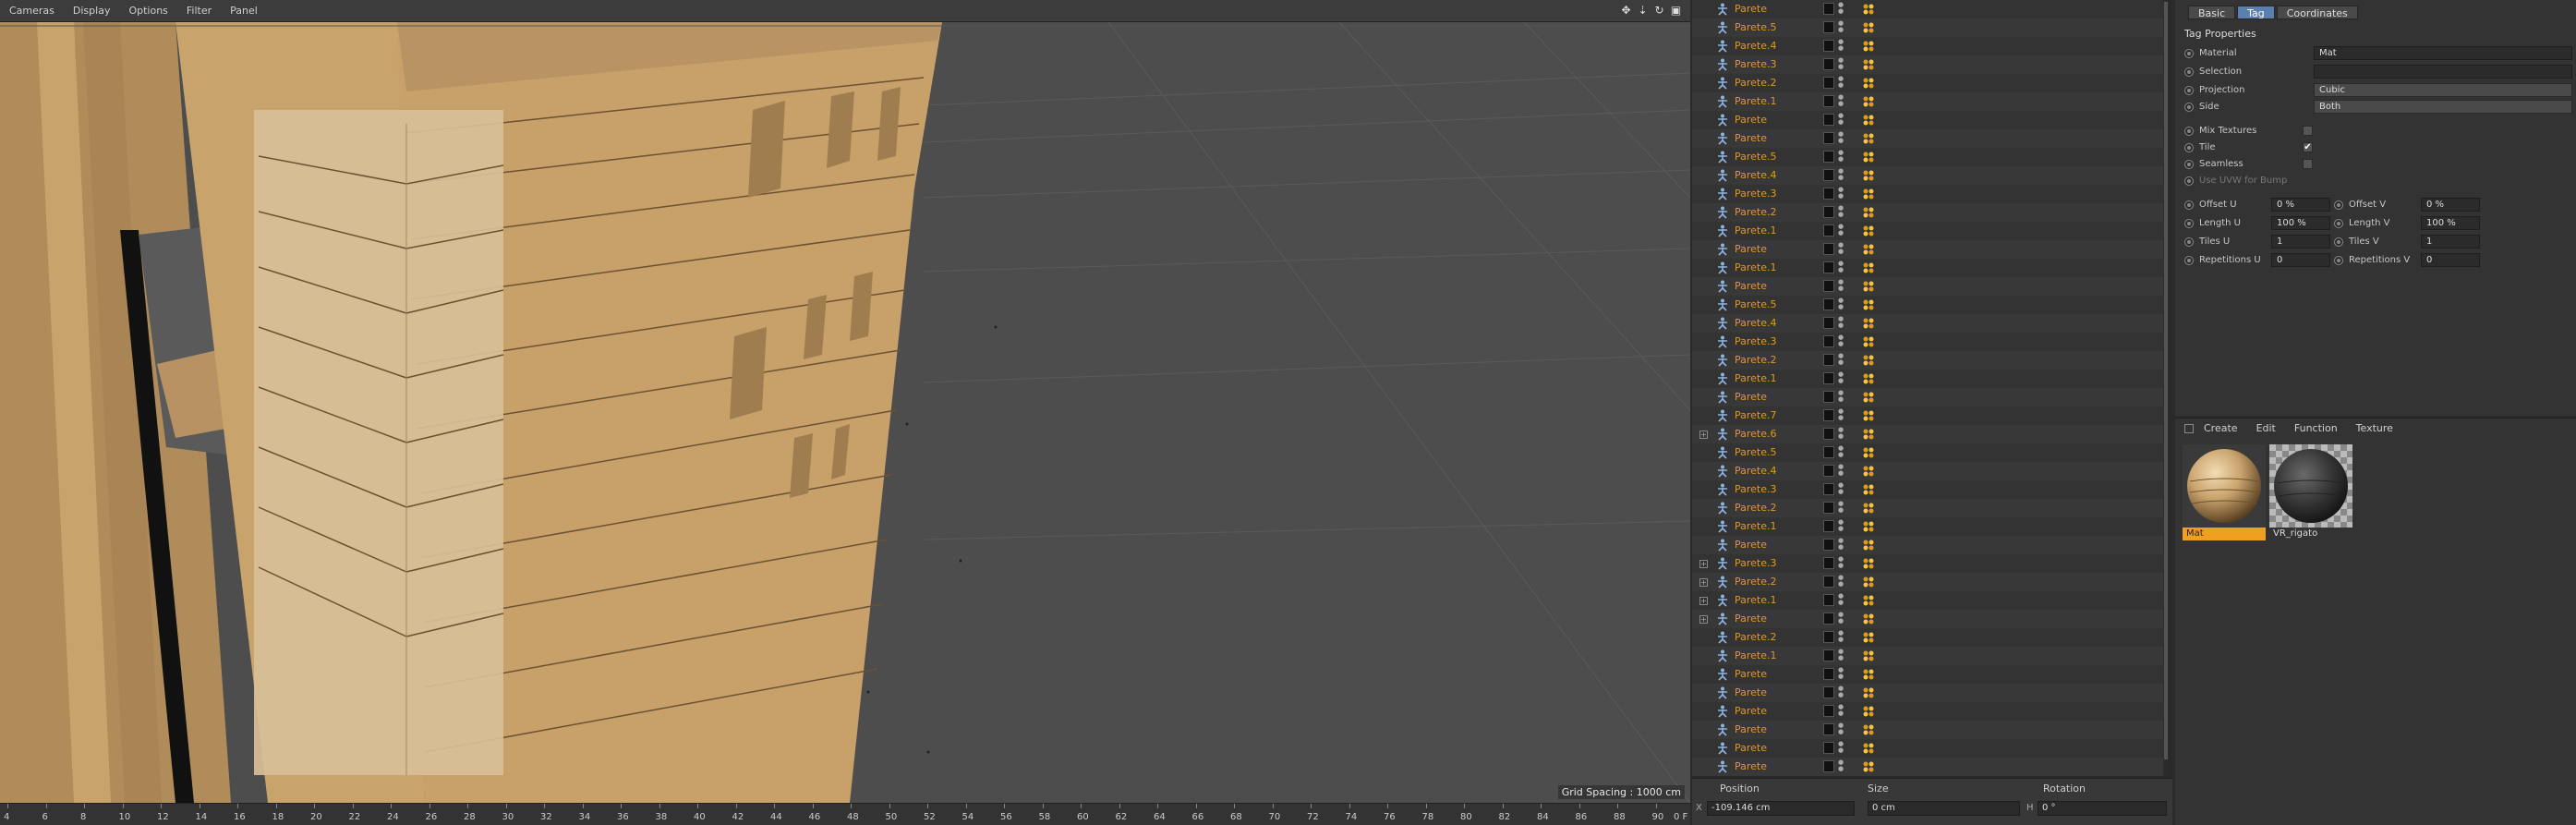  What do you see at coordinates (1930, 434) in the screenshot?
I see `object-row: + Parete.6 ● ●` at bounding box center [1930, 434].